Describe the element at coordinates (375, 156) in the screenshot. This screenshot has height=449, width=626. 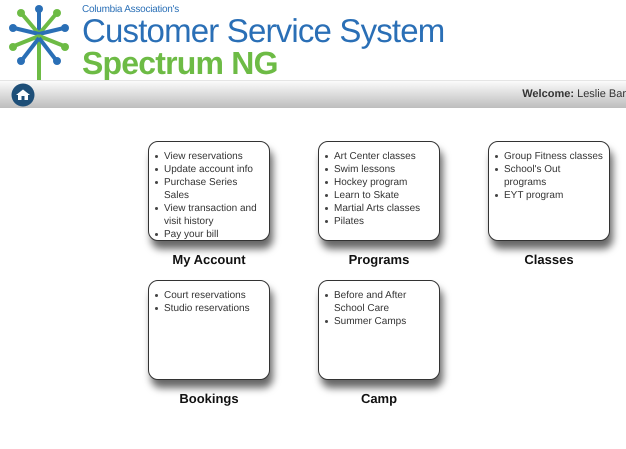
I see `menu-link: Art Center classes` at that location.